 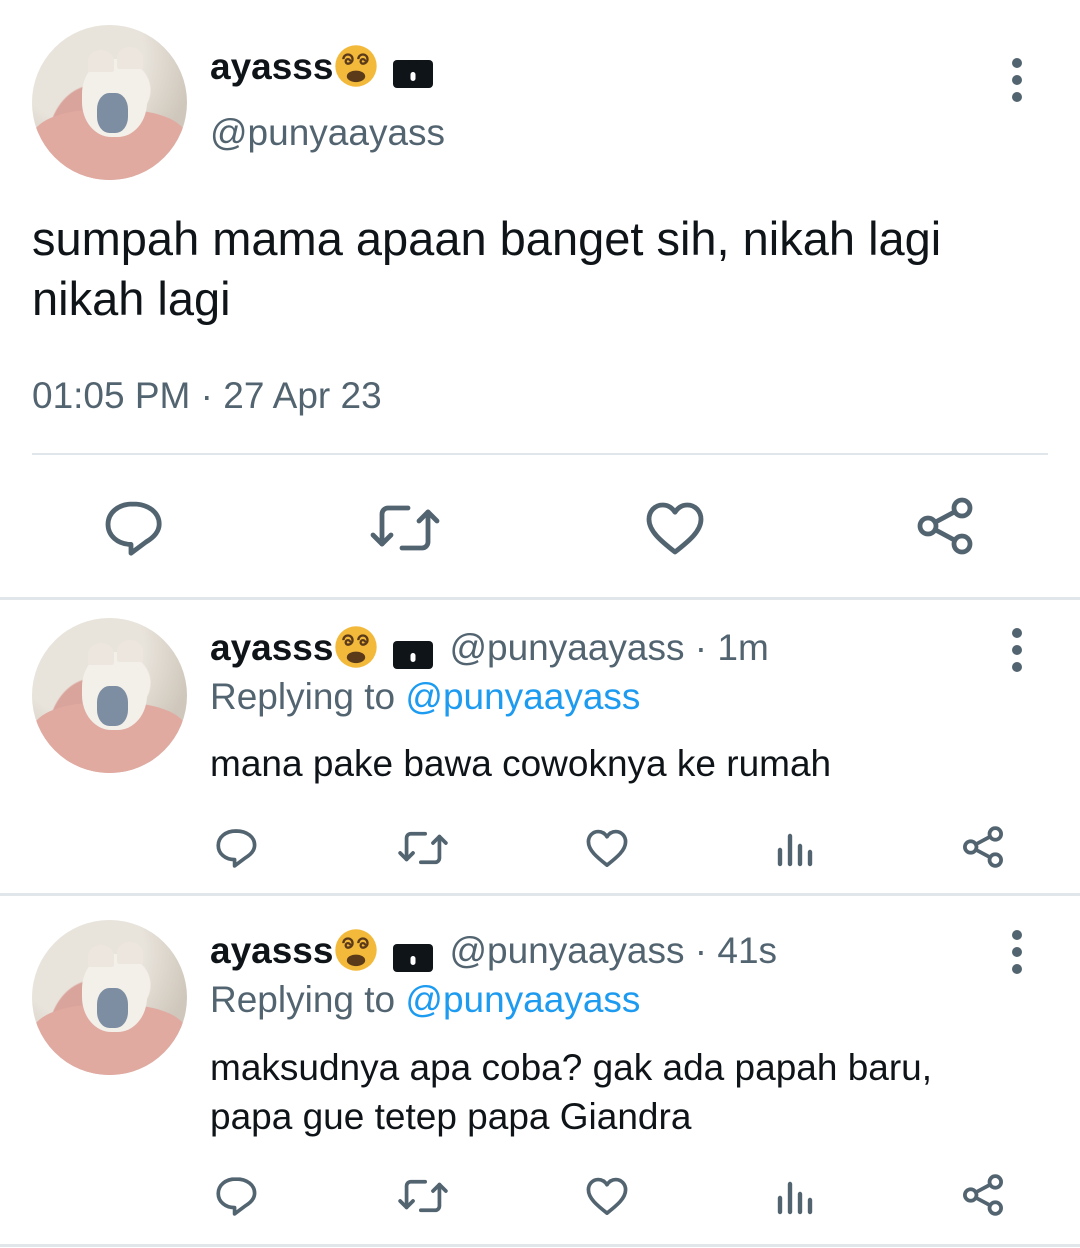 I want to click on author-line: ayasss @punyaayass · 41s, so click(x=493, y=951).